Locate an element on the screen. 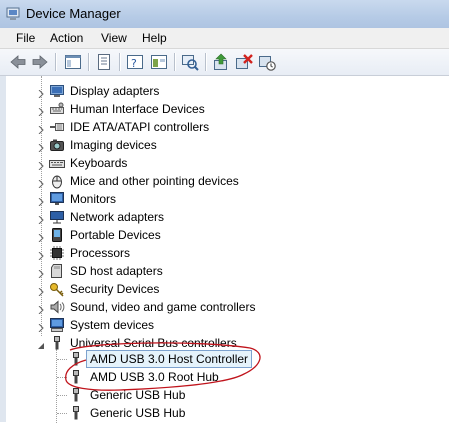 The height and width of the screenshot is (424, 449). tree-item-network-adapters: Network adapters is located at coordinates (224, 217).